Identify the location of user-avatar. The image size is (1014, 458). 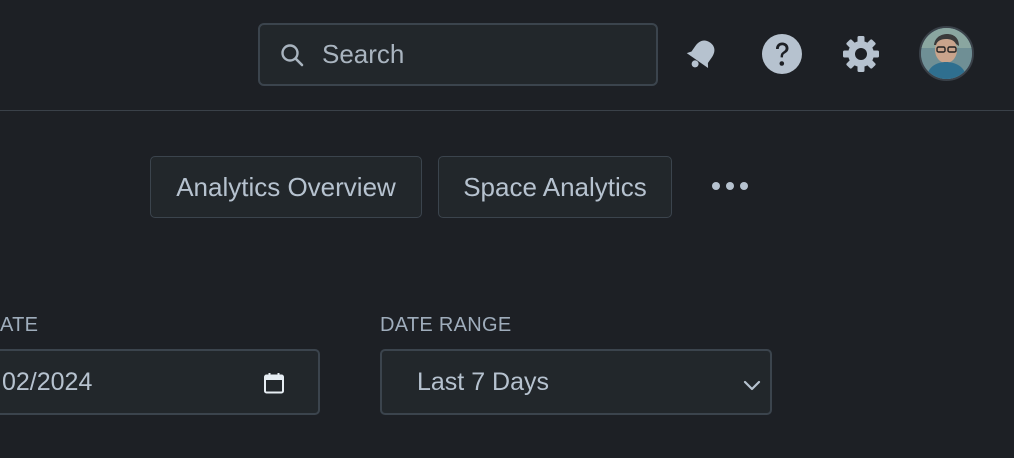
(946, 53).